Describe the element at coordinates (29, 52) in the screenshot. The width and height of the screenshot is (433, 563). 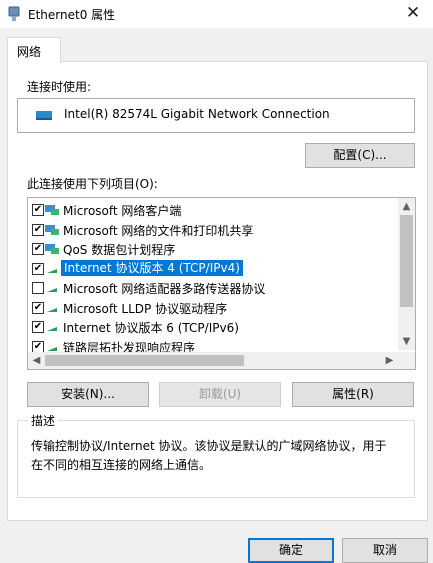
I see `tab-label: 网络` at that location.